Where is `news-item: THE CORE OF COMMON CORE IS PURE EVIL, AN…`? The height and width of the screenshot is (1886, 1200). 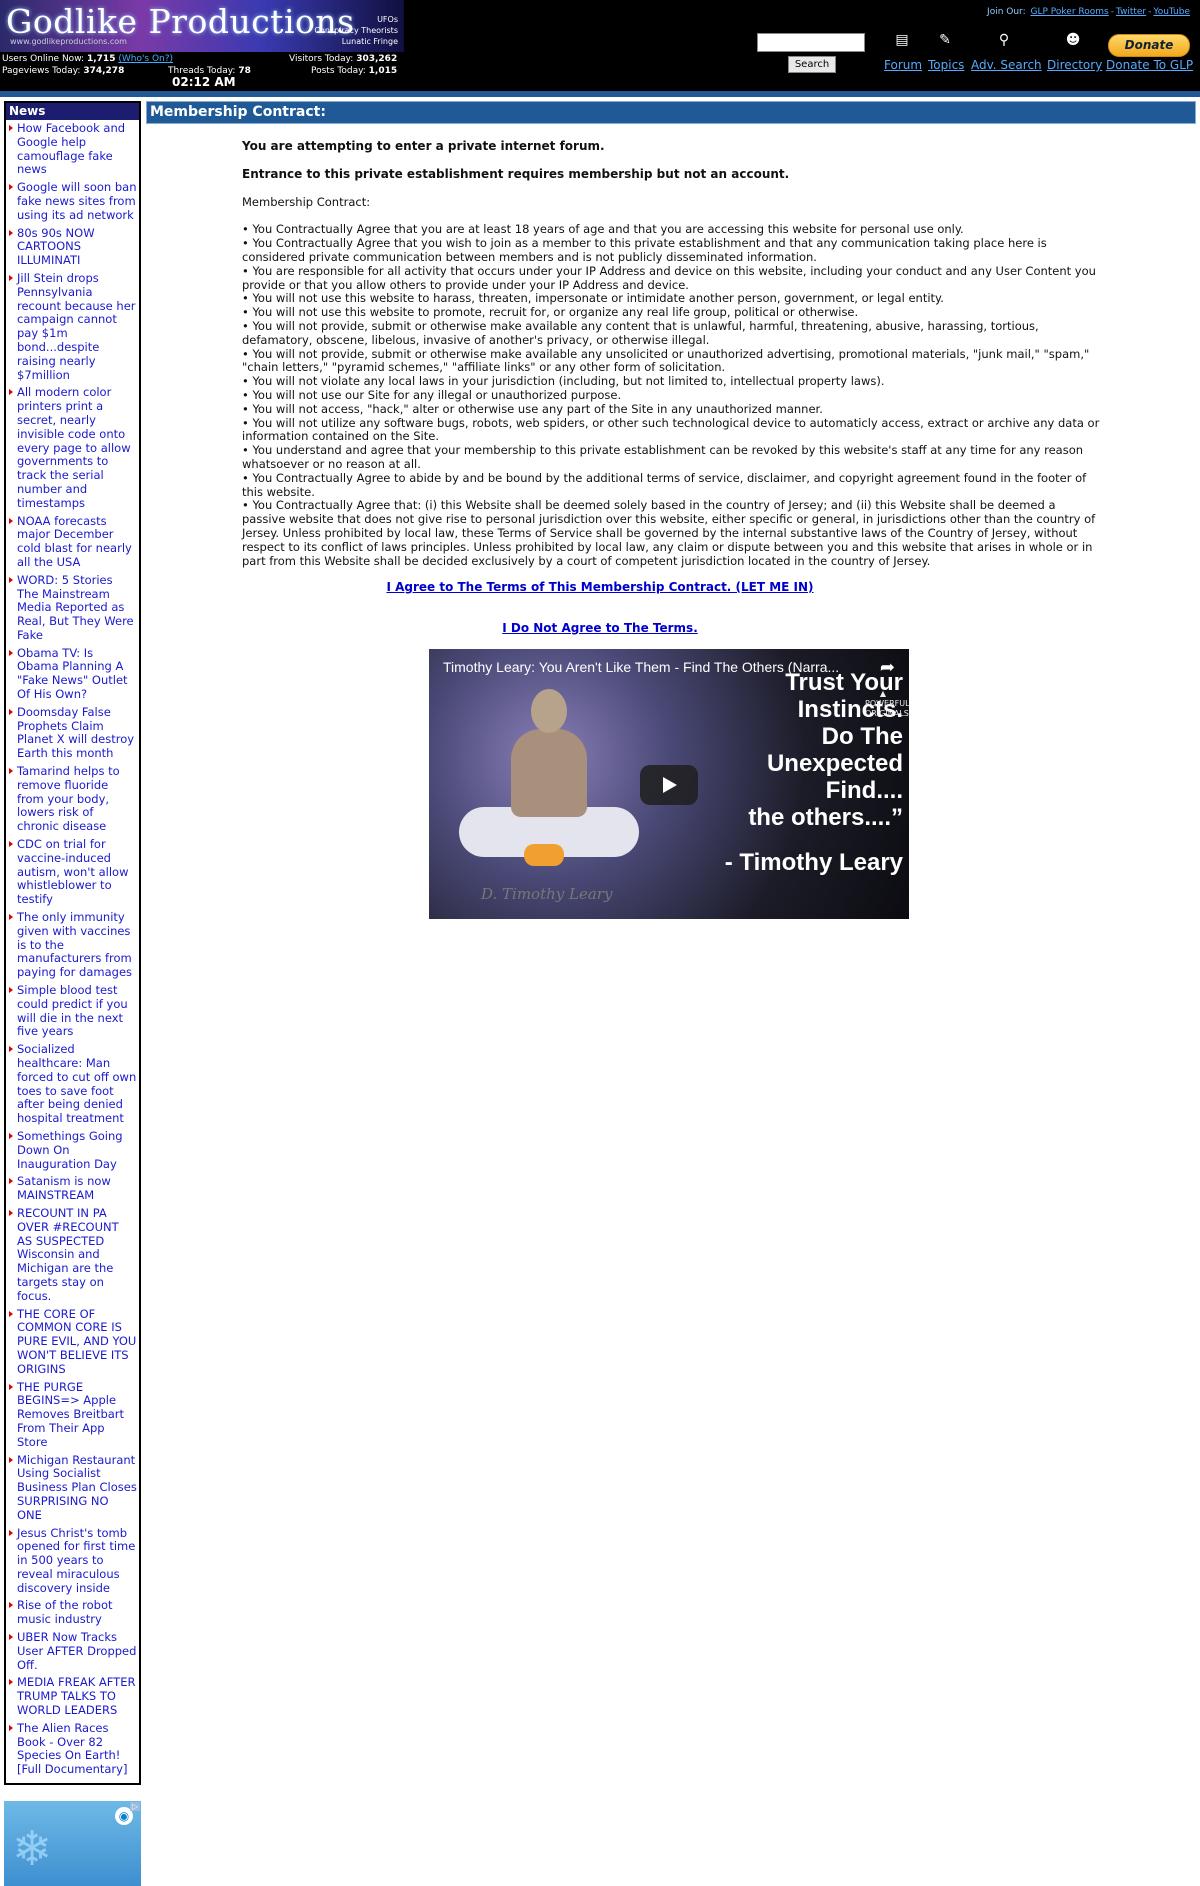 news-item: THE CORE OF COMMON CORE IS PURE EVIL, AN… is located at coordinates (72, 1342).